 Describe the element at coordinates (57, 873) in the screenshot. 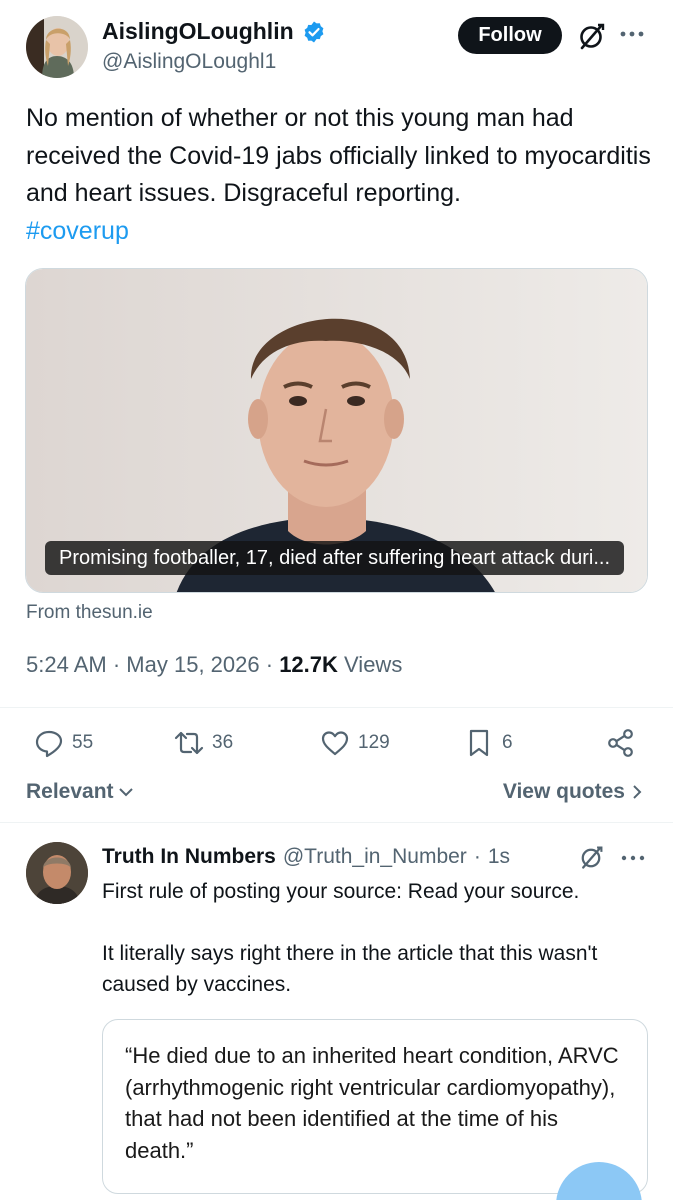

I see `reply-author-avatar` at that location.